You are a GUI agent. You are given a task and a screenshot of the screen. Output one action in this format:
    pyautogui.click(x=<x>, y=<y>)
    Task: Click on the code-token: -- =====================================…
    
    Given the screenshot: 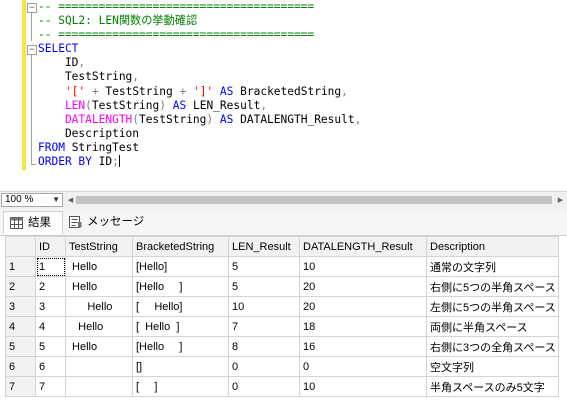 What is the action you would take?
    pyautogui.click(x=176, y=6)
    